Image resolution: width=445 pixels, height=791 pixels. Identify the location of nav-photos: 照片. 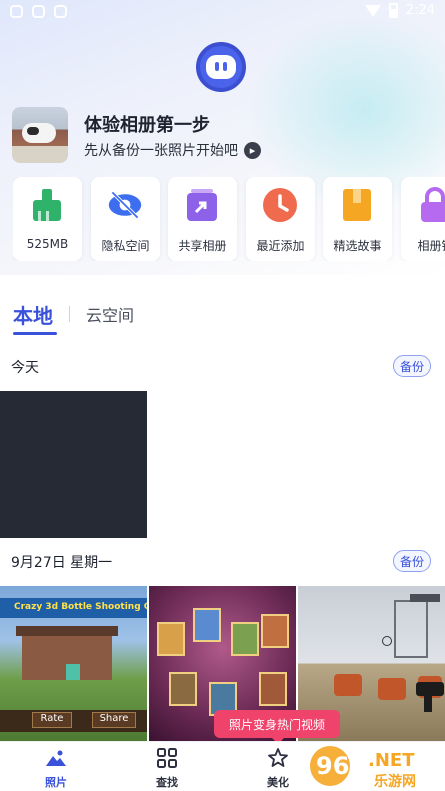
(56, 769).